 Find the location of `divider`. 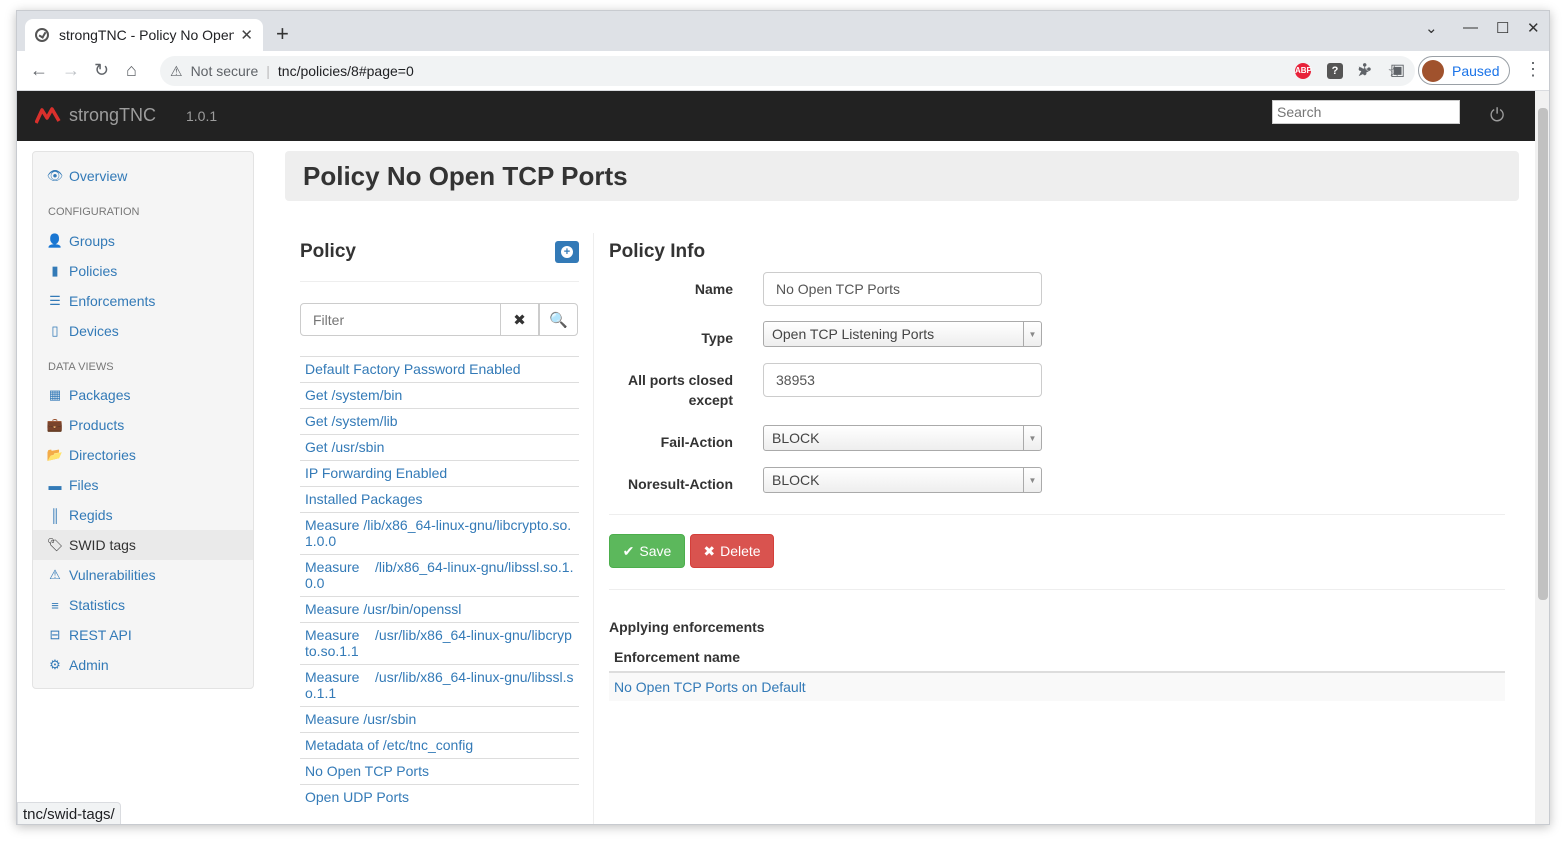

divider is located at coordinates (439, 281).